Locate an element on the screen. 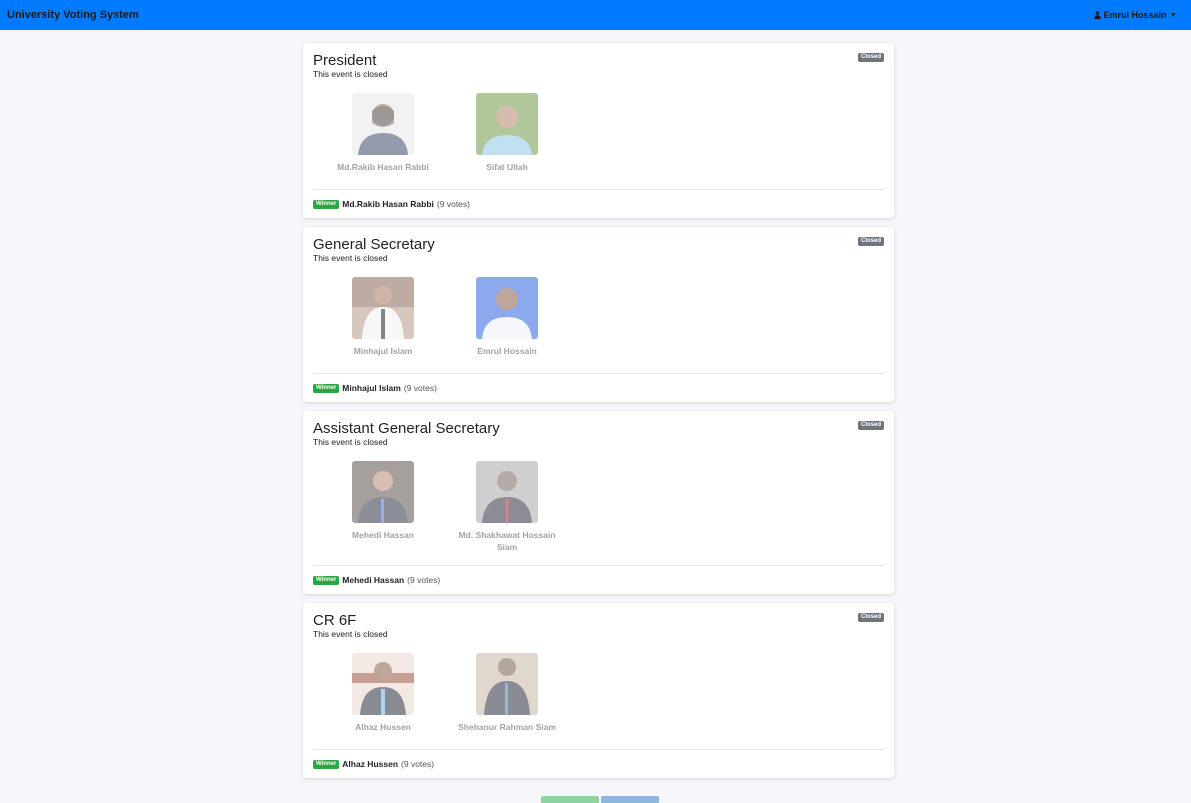  candidate-card: Mehedi Hassan is located at coordinates (383, 507).